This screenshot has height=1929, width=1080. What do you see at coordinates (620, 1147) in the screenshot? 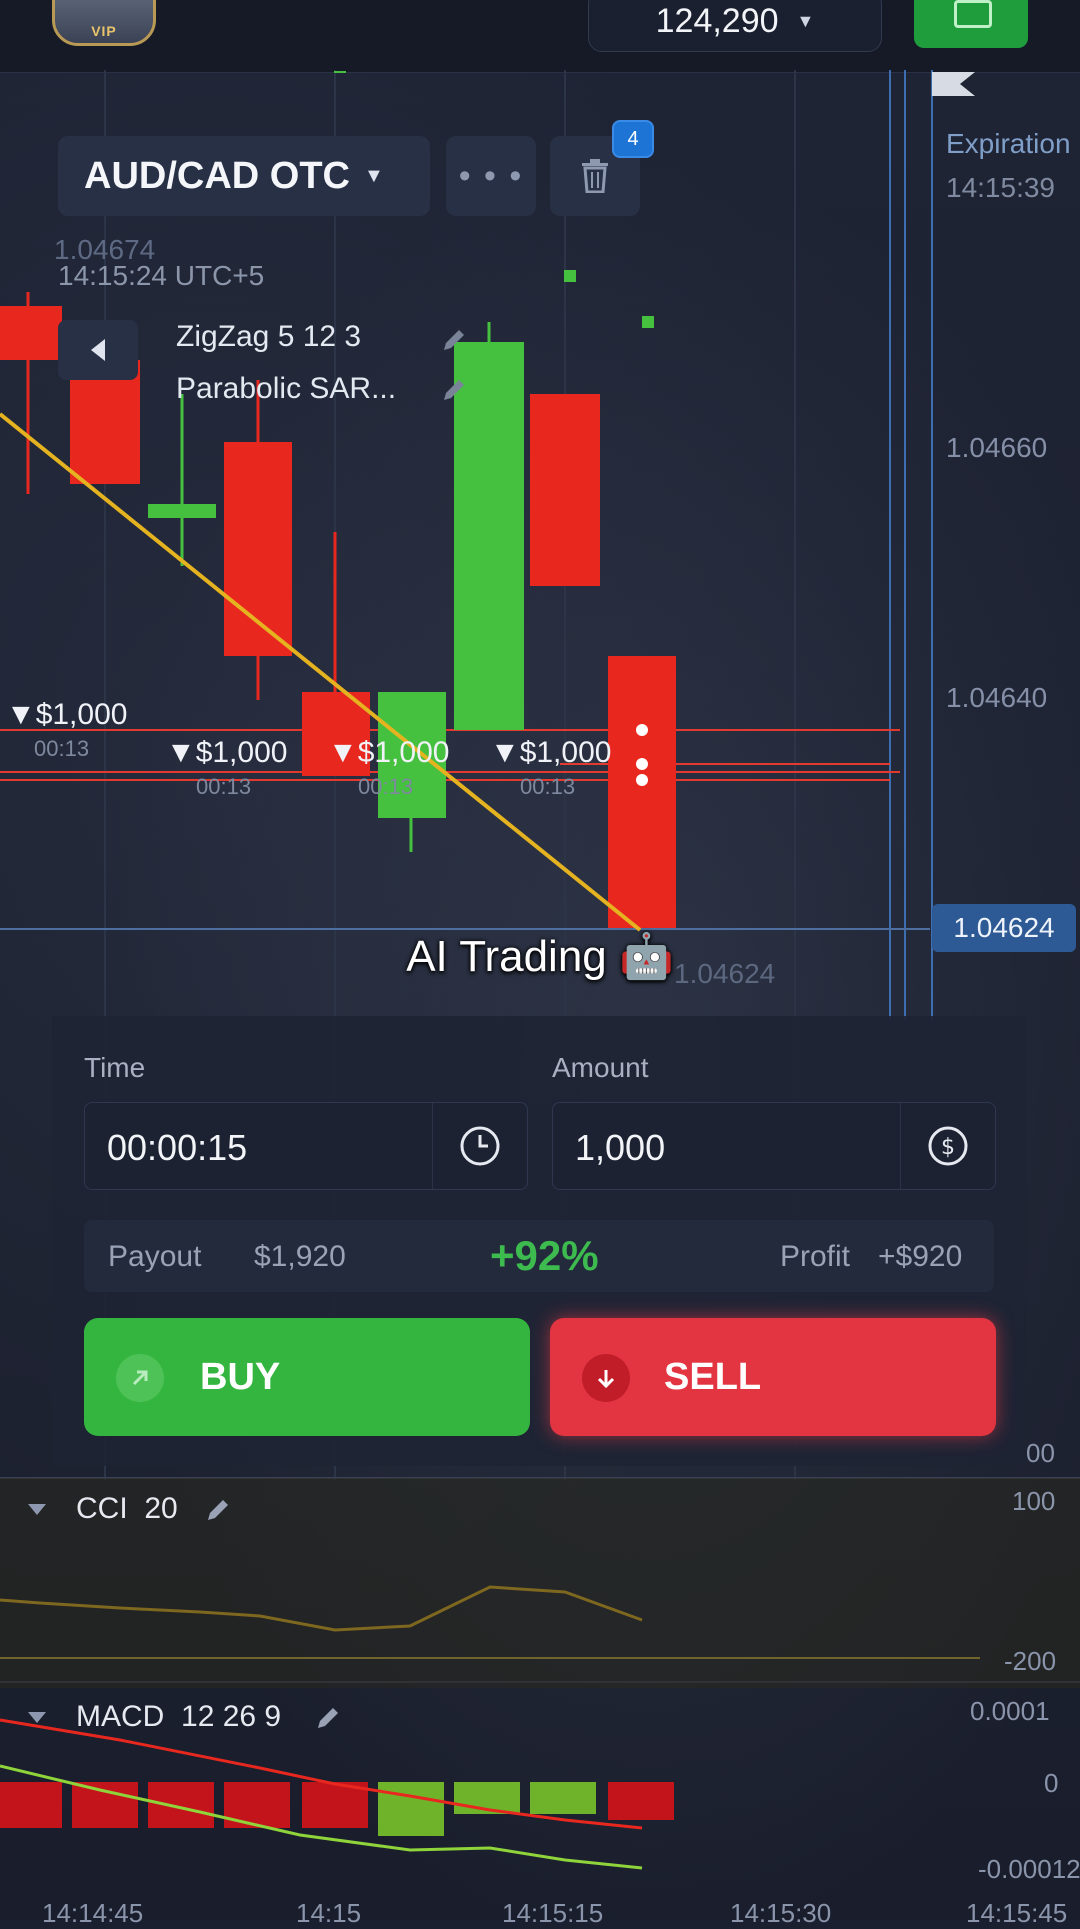
I see `amount-value: 1,000` at bounding box center [620, 1147].